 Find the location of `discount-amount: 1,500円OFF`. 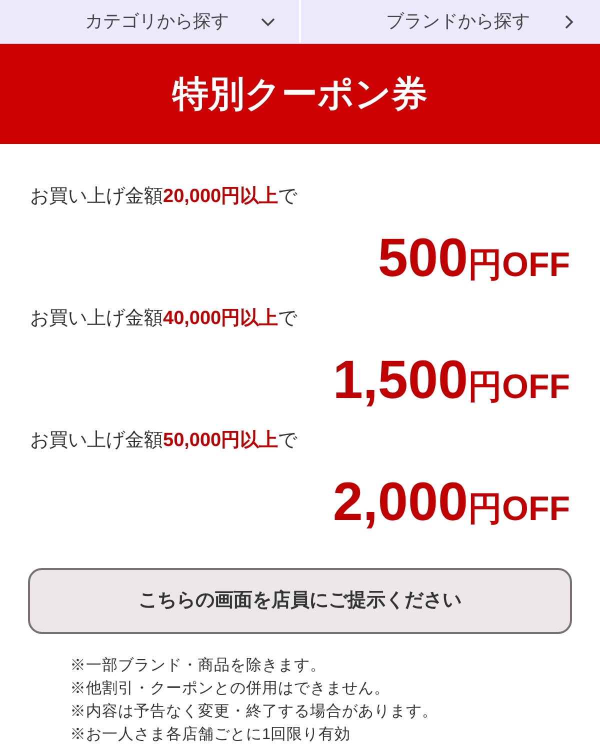

discount-amount: 1,500円OFF is located at coordinates (451, 380).